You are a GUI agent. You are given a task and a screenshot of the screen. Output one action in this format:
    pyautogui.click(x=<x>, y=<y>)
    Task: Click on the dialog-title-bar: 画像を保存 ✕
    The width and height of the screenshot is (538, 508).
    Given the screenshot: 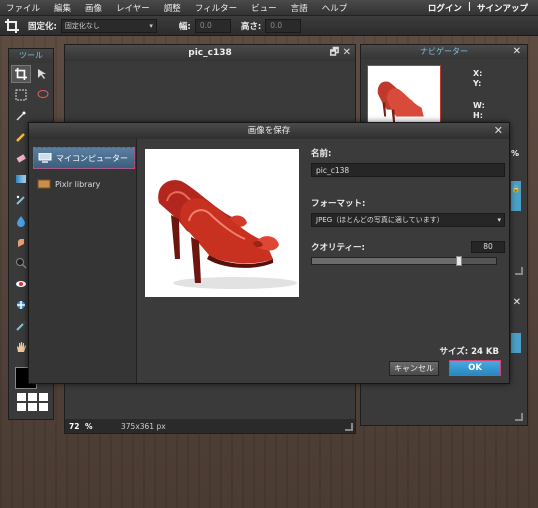 What is the action you would take?
    pyautogui.click(x=269, y=131)
    